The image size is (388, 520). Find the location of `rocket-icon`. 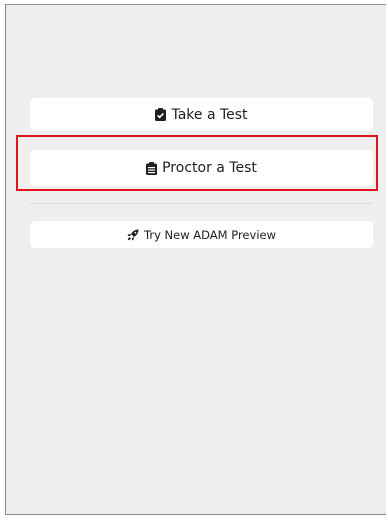

rocket-icon is located at coordinates (133, 235).